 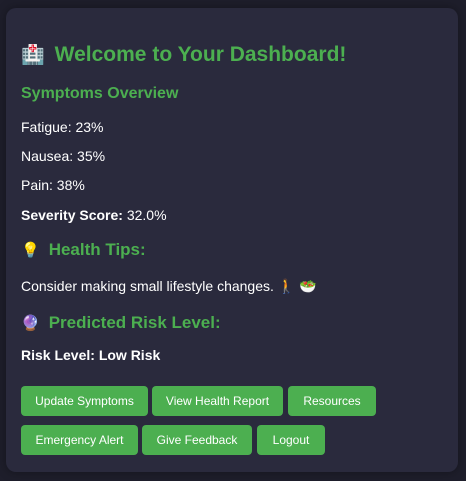 What do you see at coordinates (291, 440) in the screenshot?
I see `logout-button: Logout` at bounding box center [291, 440].